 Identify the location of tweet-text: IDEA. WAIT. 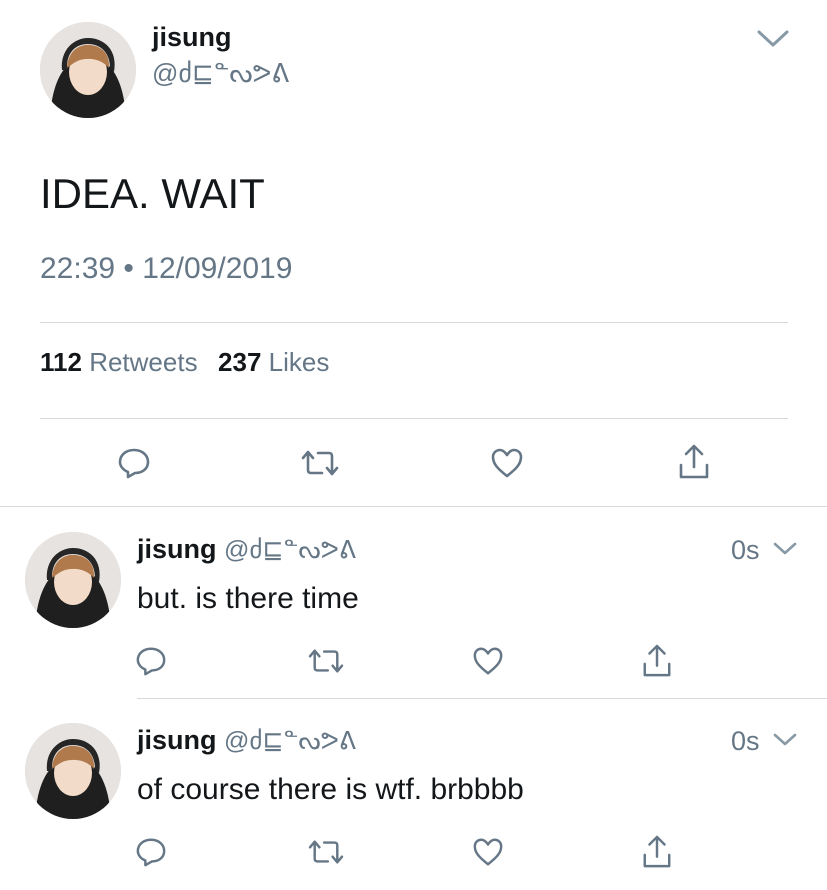
(152, 193).